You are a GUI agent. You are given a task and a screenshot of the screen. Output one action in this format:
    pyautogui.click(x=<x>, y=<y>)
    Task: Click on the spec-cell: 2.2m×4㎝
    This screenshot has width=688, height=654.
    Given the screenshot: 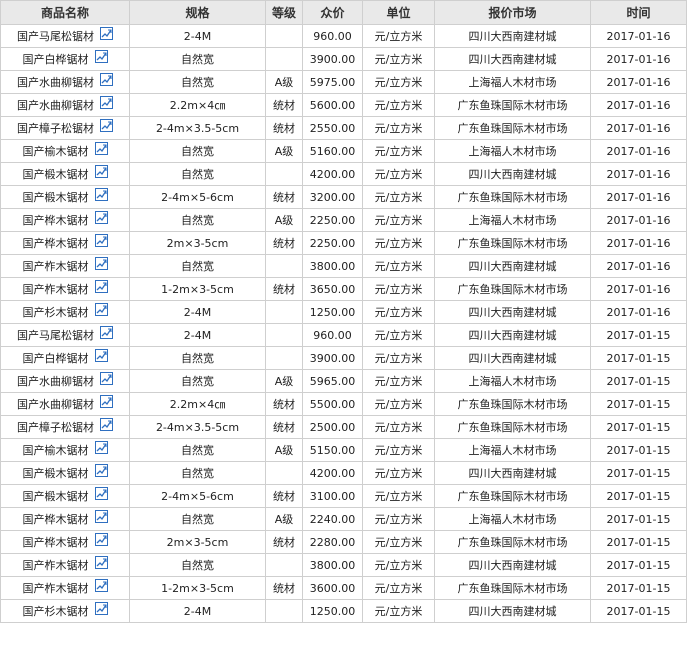 What is the action you would take?
    pyautogui.click(x=197, y=105)
    